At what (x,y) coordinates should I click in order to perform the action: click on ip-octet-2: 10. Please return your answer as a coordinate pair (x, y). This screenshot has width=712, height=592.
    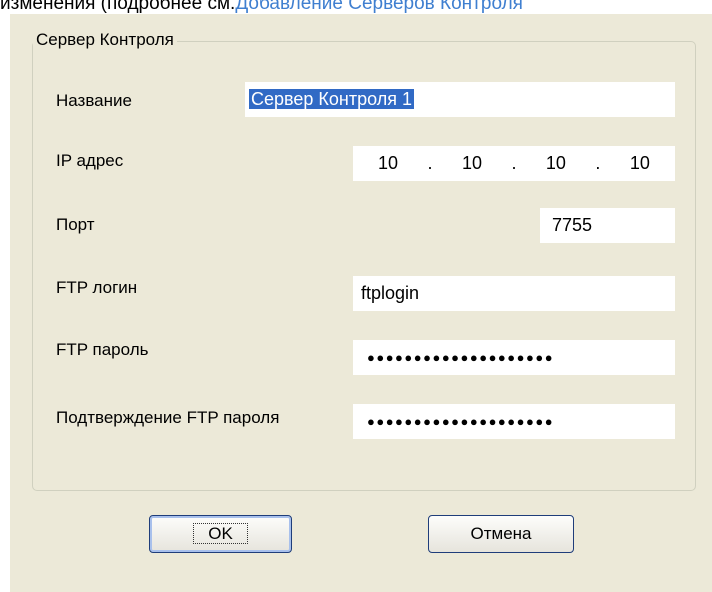
    Looking at the image, I should click on (472, 163).